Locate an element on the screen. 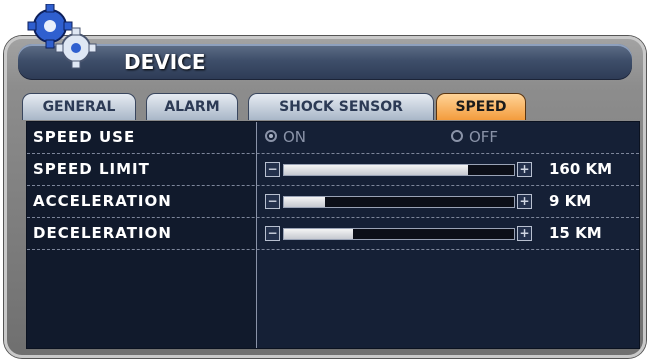  tab-general: GENERAL is located at coordinates (79, 106).